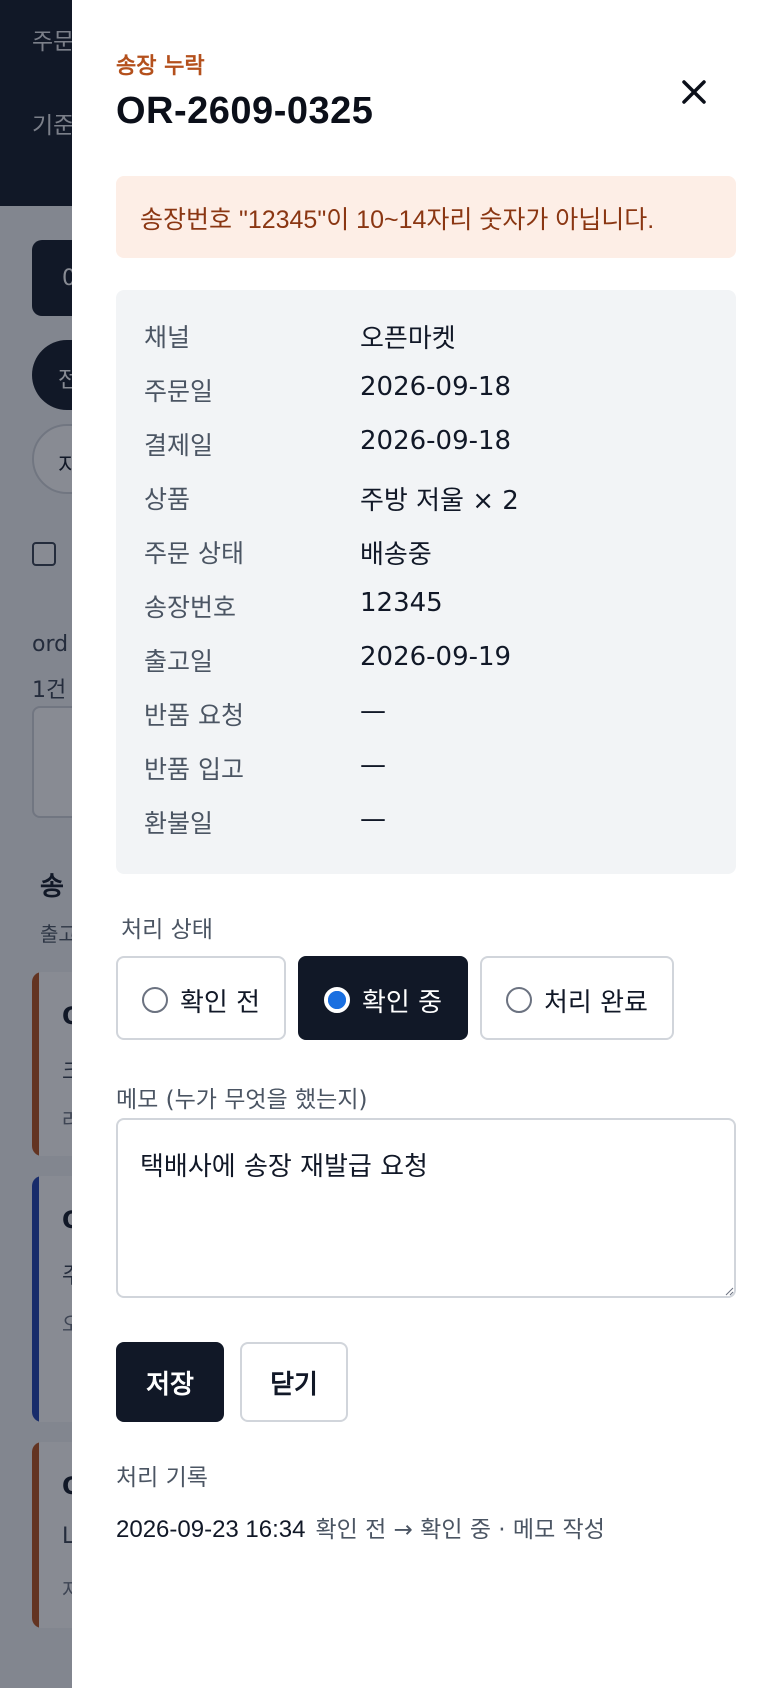  I want to click on info-row-product: 상품 주방 저울 × 2, so click(434, 500).